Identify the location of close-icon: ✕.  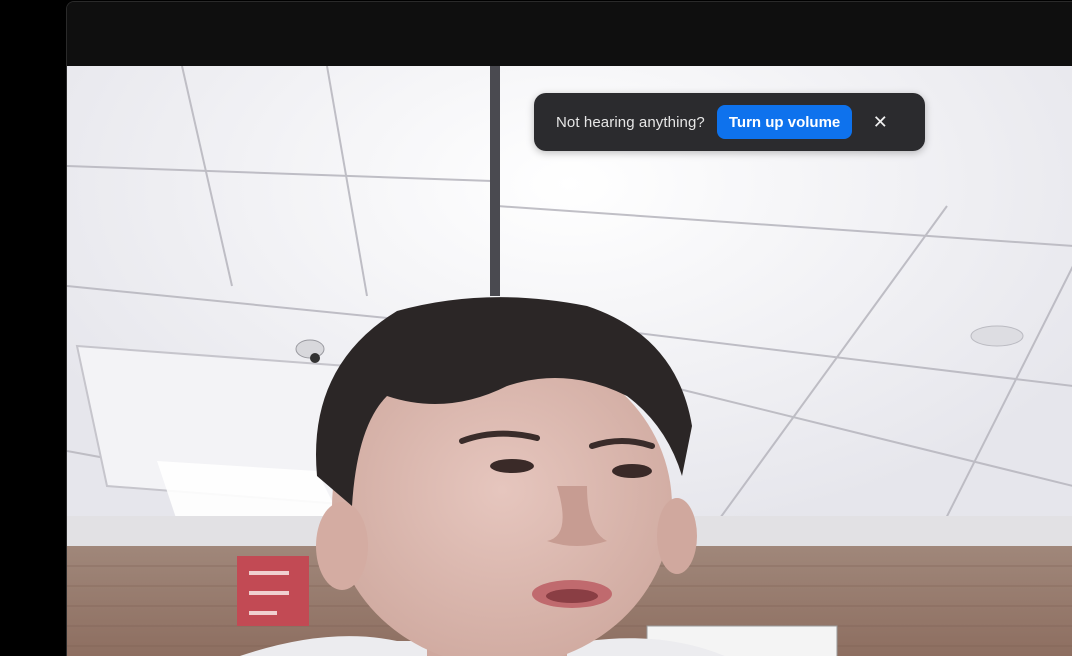
(880, 122).